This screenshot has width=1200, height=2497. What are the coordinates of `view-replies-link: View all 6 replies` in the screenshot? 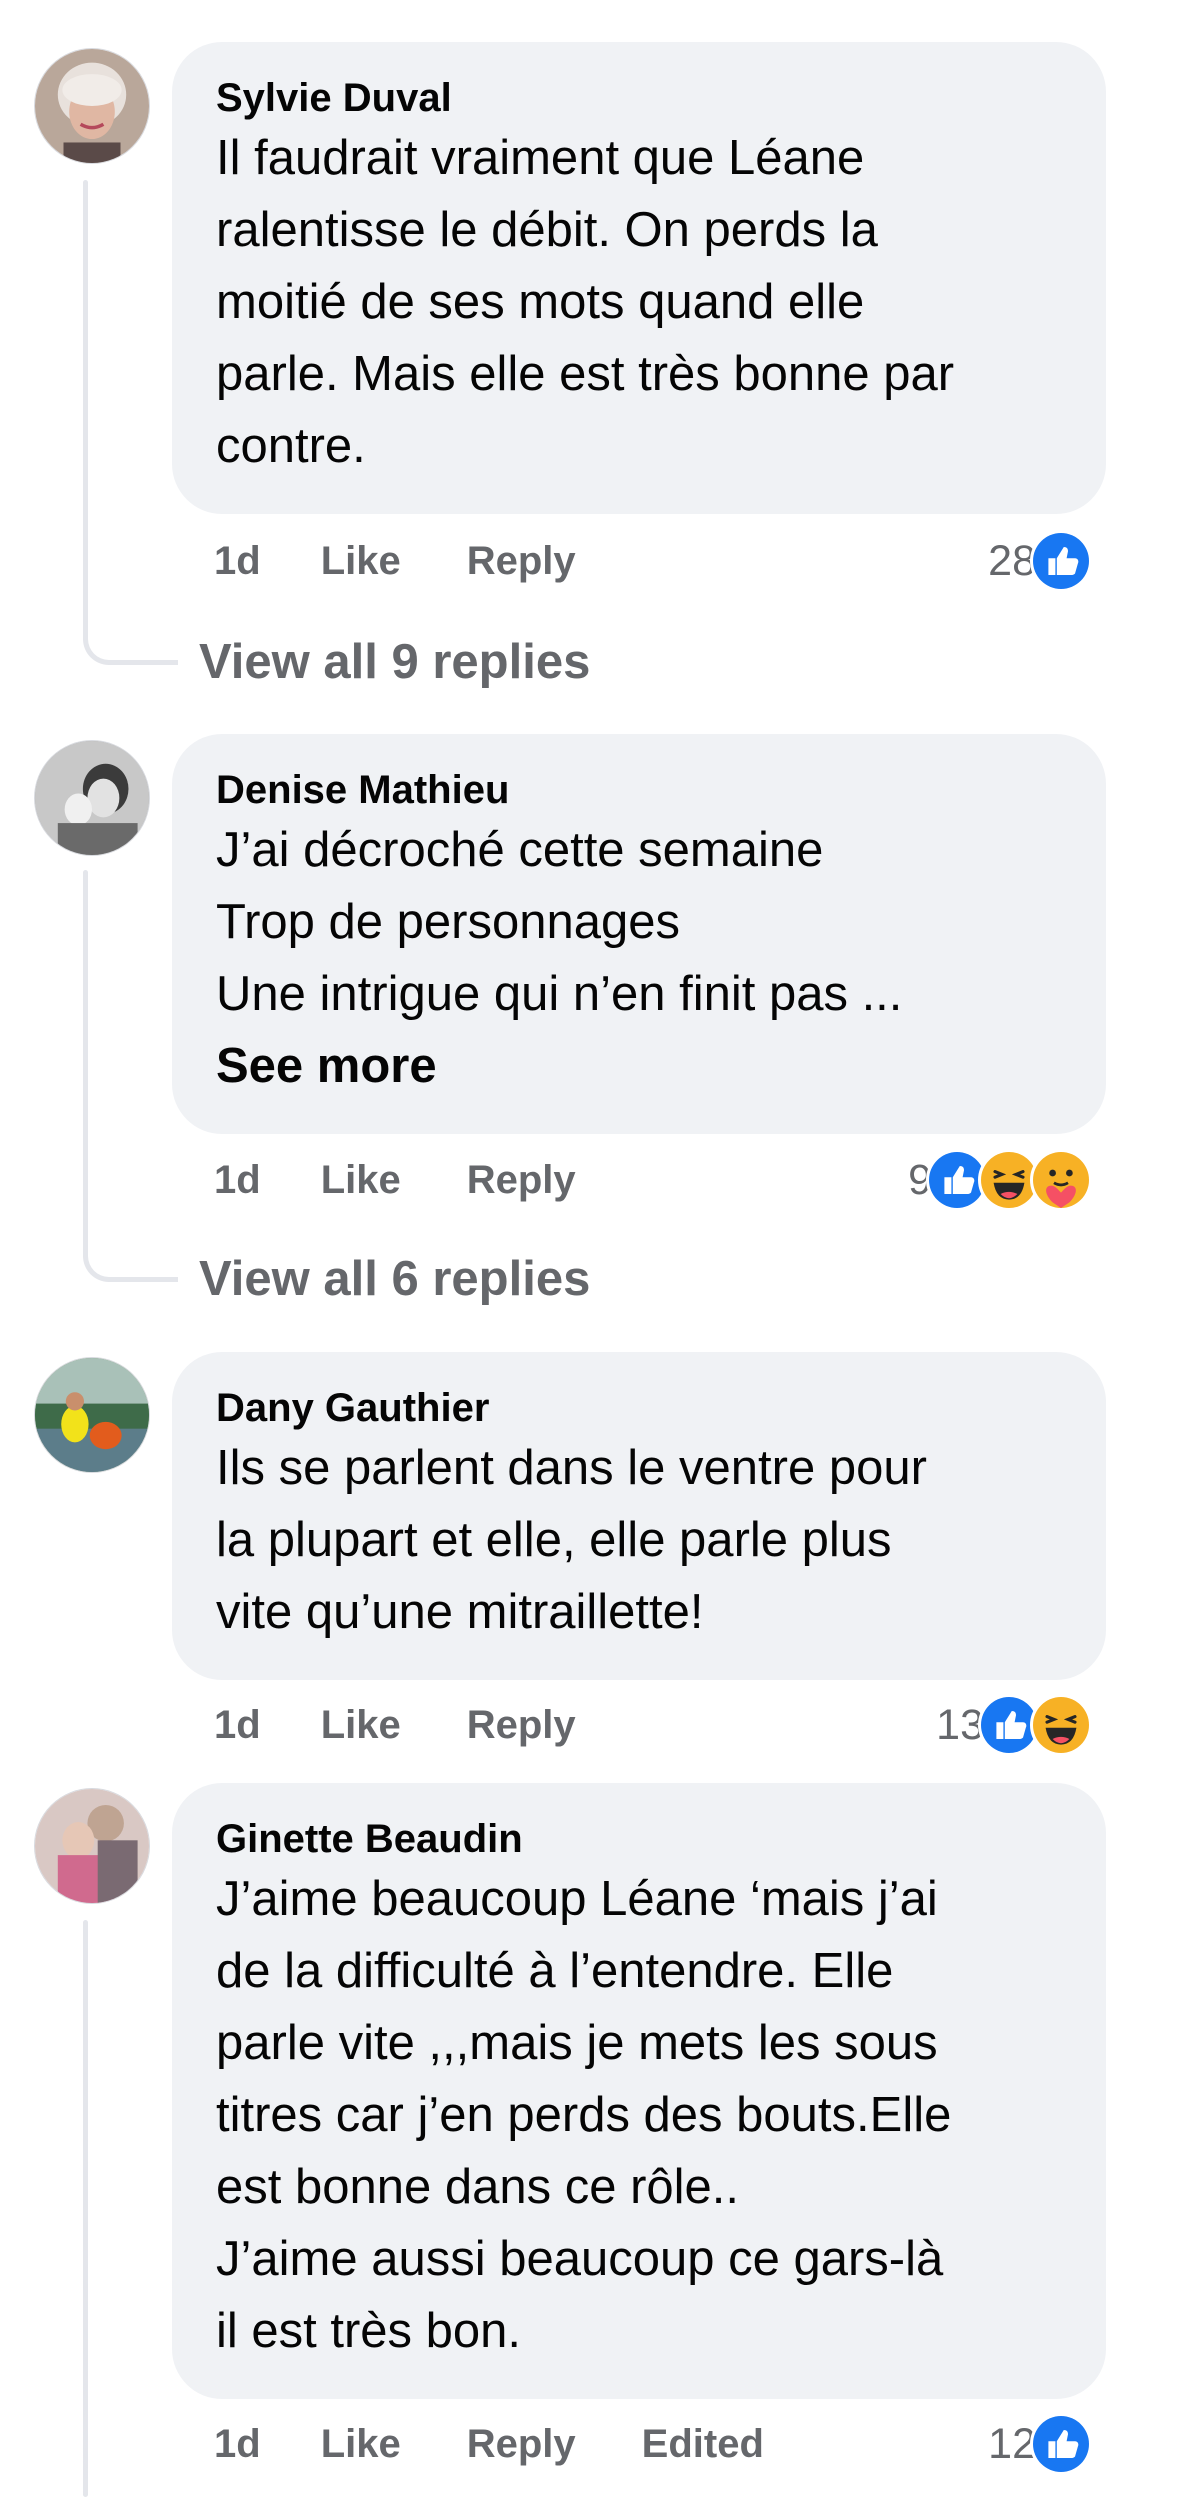 It's located at (394, 1279).